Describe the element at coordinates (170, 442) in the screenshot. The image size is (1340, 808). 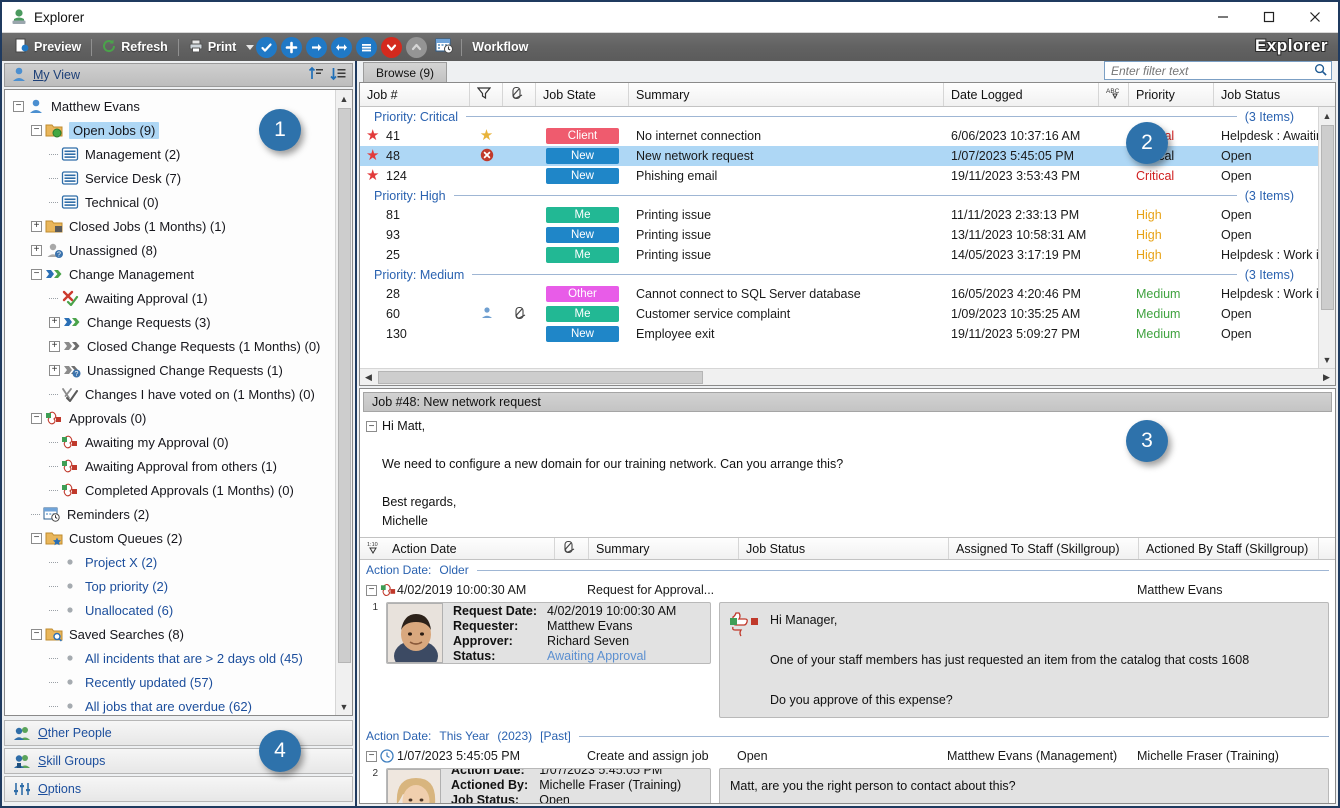
I see `tree-item: Awaiting my Approval (0)` at that location.